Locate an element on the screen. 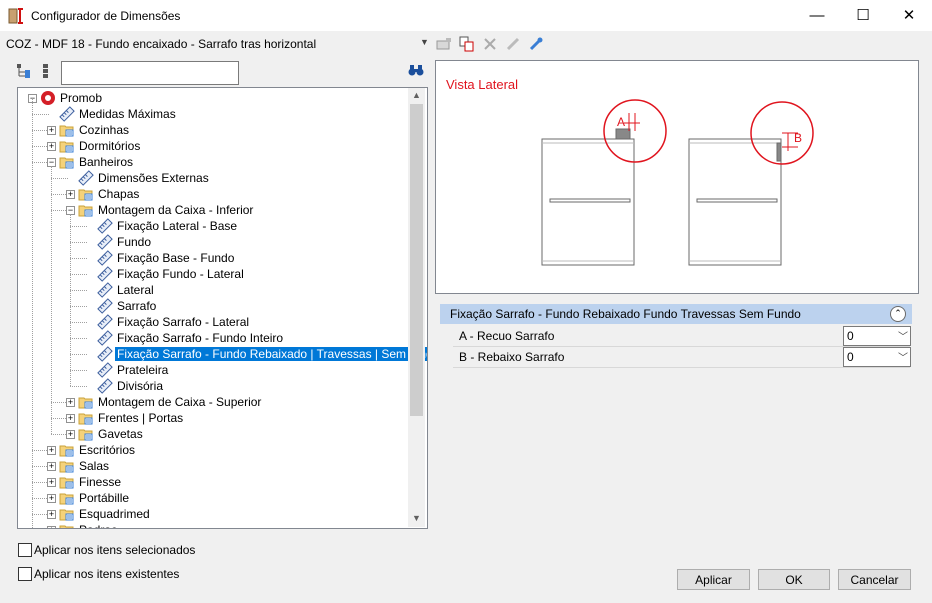 The width and height of the screenshot is (932, 603). search-input is located at coordinates (150, 73).